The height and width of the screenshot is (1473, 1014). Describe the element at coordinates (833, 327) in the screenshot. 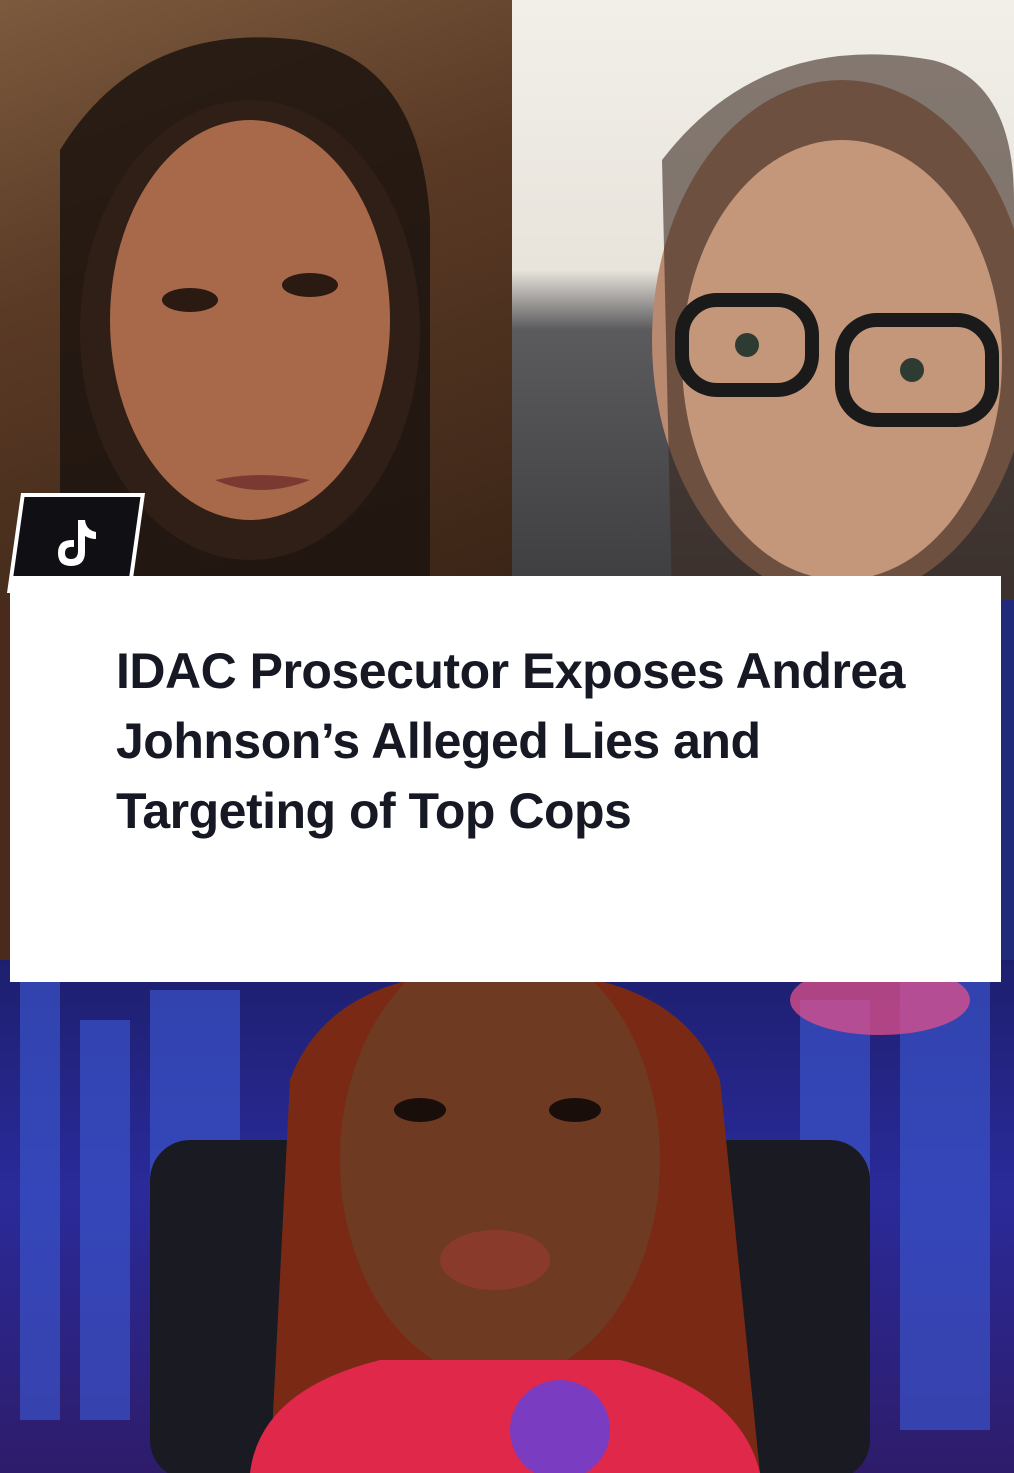

I see `woman-portrait-right` at that location.